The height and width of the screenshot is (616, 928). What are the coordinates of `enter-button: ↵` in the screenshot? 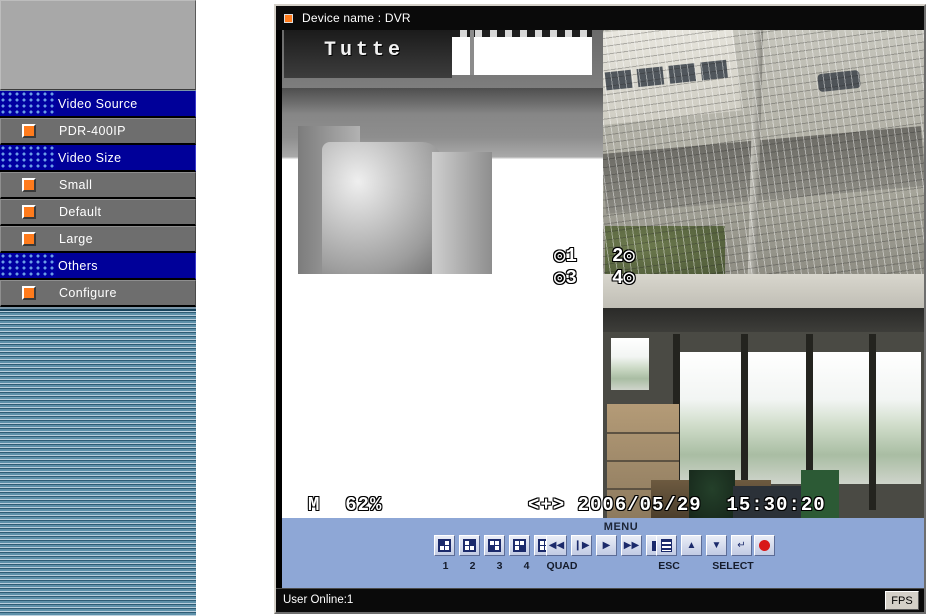 It's located at (741, 545).